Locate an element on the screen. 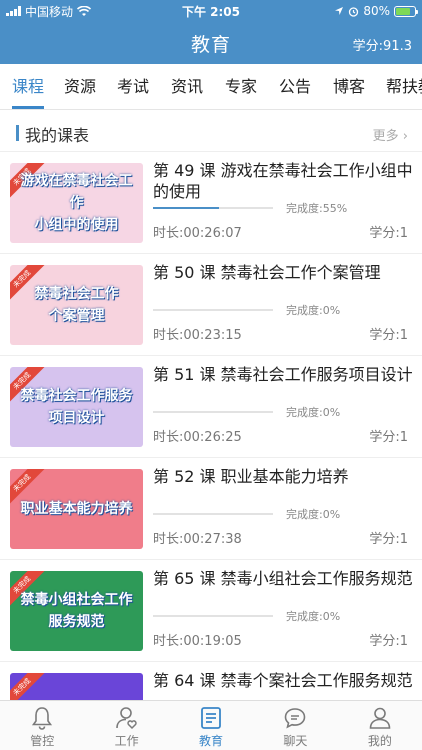  more-link: 更多 › is located at coordinates (390, 134).